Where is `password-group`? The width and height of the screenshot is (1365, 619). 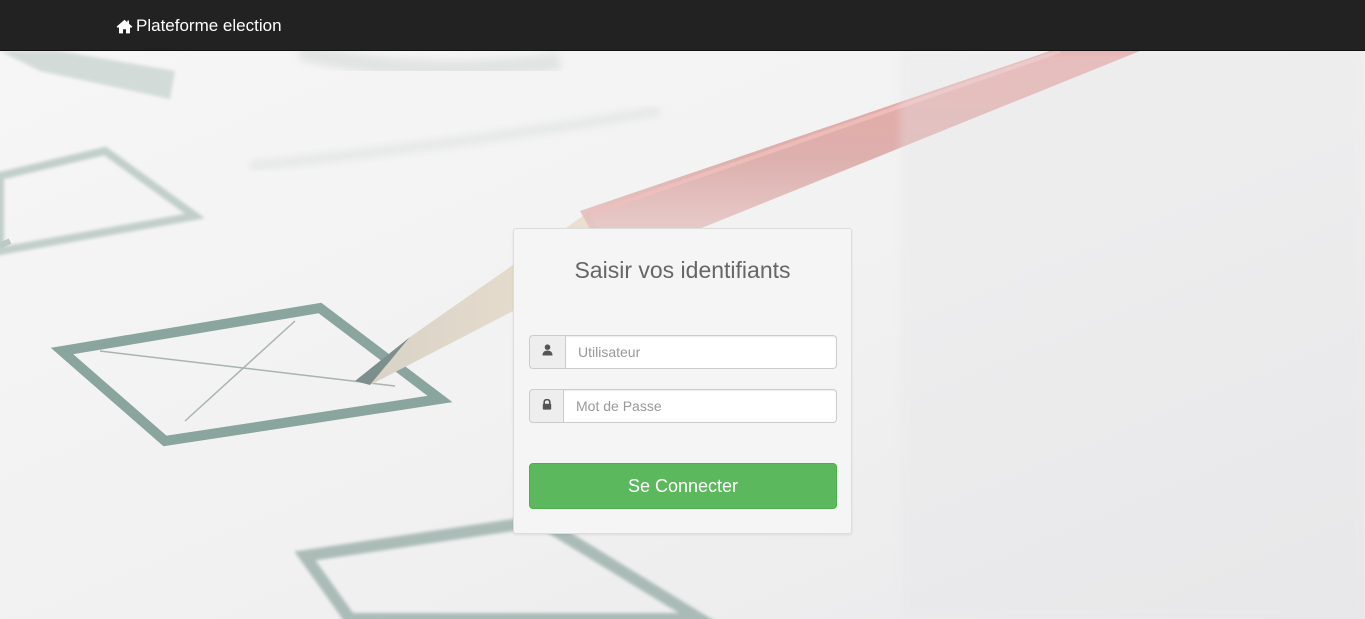
password-group is located at coordinates (683, 406).